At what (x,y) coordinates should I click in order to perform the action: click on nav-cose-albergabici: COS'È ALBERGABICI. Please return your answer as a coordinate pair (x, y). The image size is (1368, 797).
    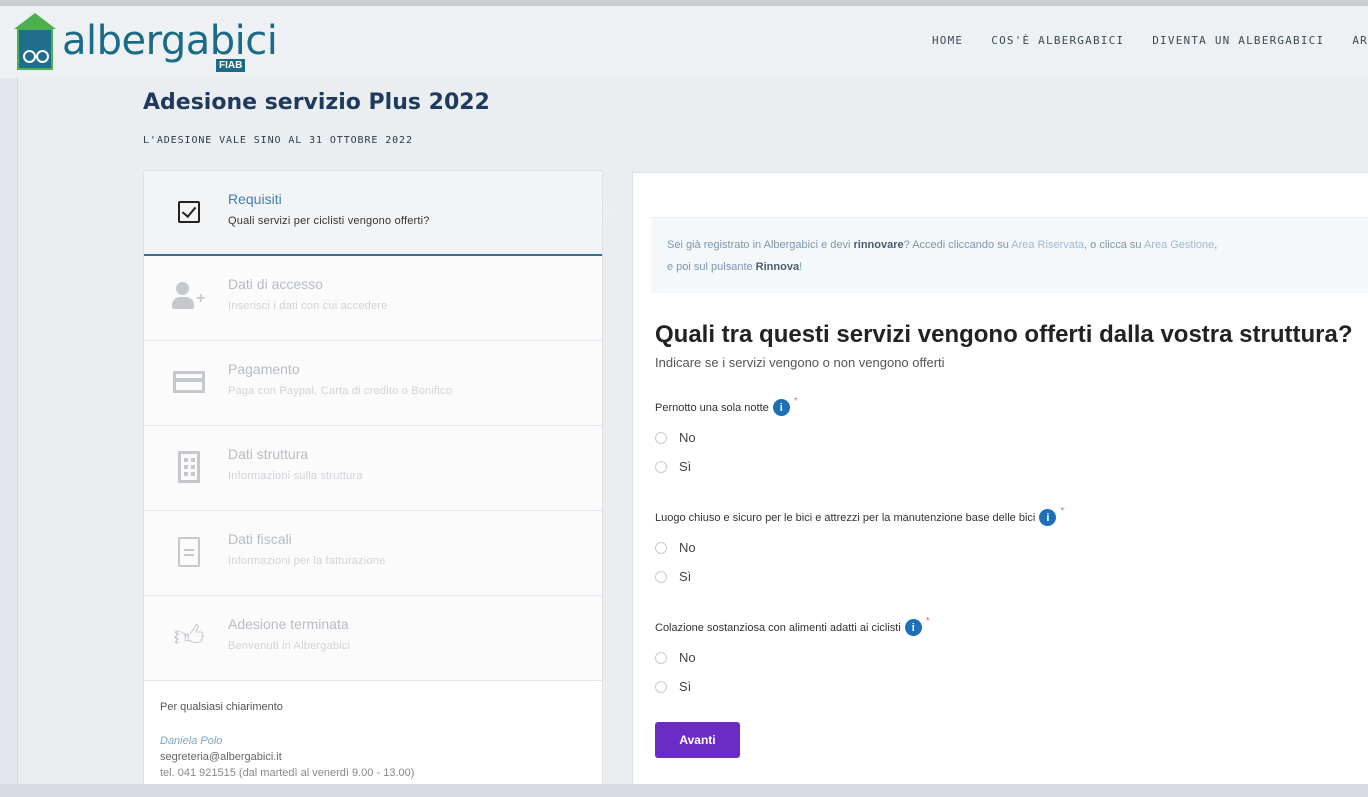
    Looking at the image, I should click on (1057, 40).